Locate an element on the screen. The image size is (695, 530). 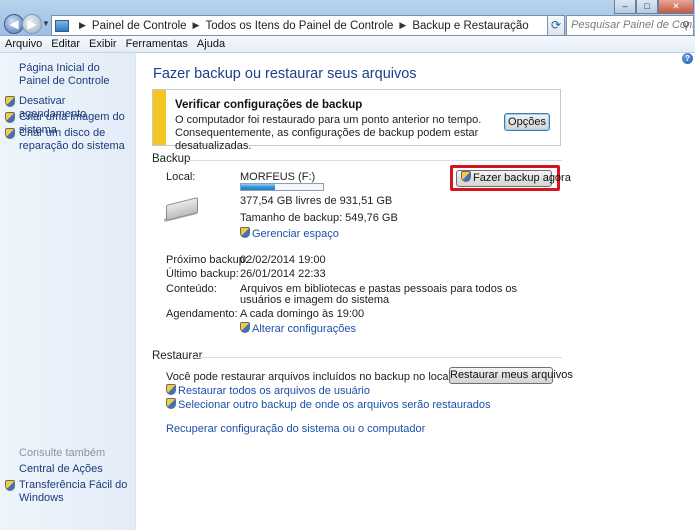
content-label: Conteúdo: is located at coordinates (191, 289).